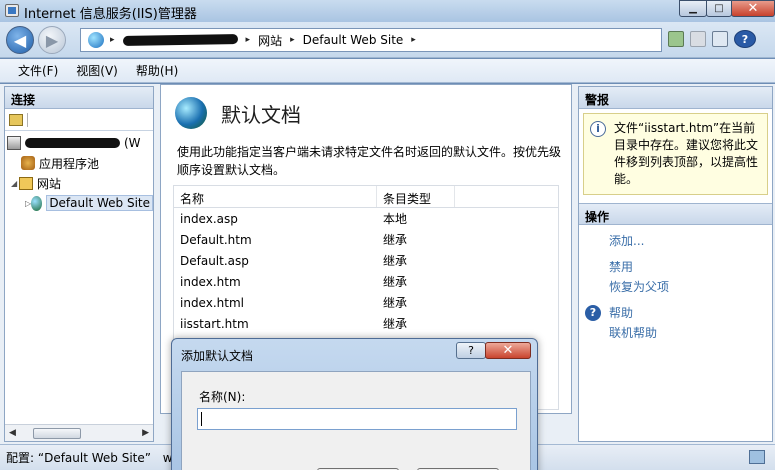 The height and width of the screenshot is (470, 775). Describe the element at coordinates (52, 40) in the screenshot. I see `forward-button: ▶` at that location.